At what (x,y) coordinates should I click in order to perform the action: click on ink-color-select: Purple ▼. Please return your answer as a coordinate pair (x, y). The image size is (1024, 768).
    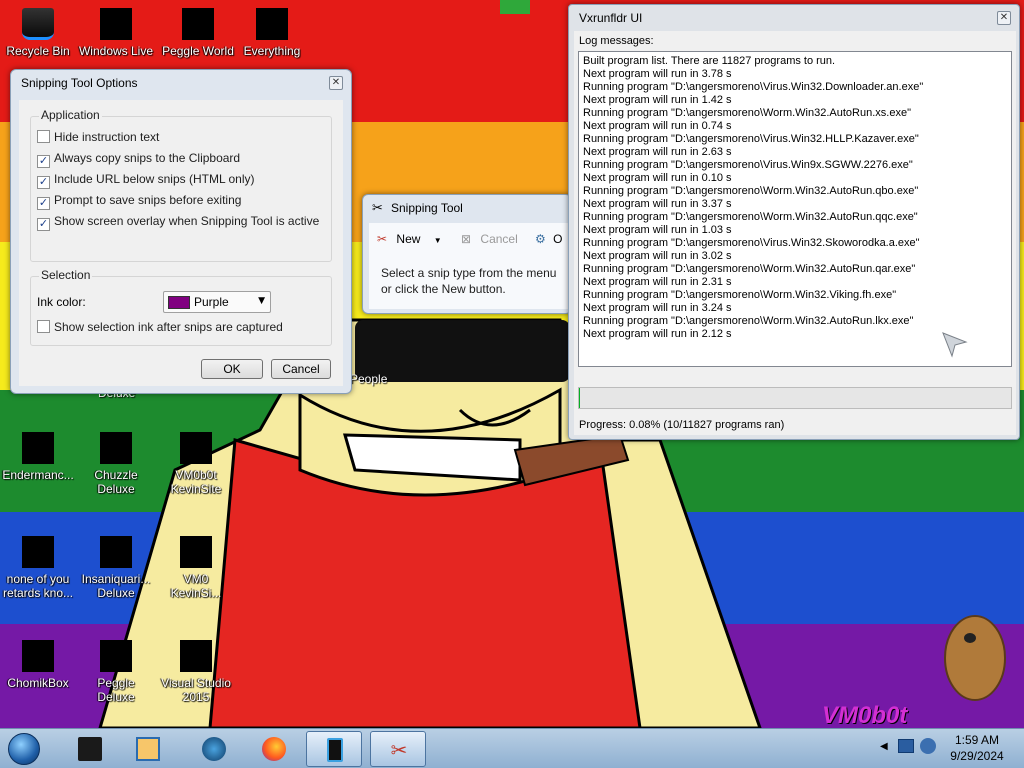
    Looking at the image, I should click on (217, 302).